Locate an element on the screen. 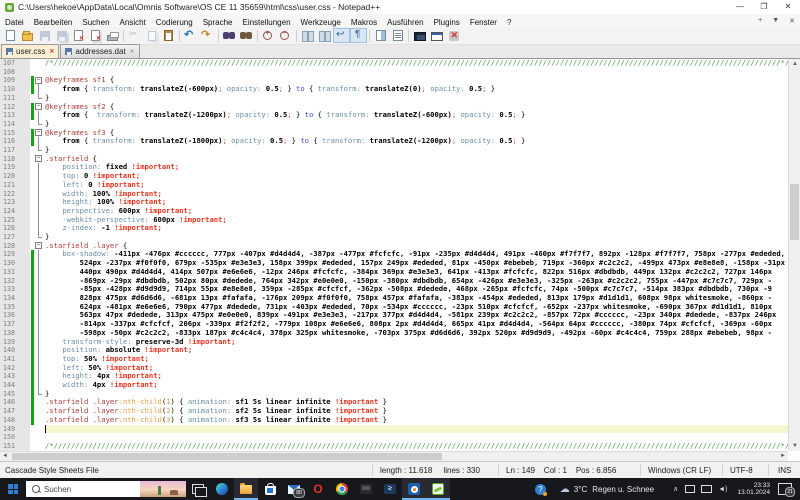 Image resolution: width=800 pixels, height=500 pixels. code-line: 126 z-index: -1 !important; is located at coordinates (394, 229).